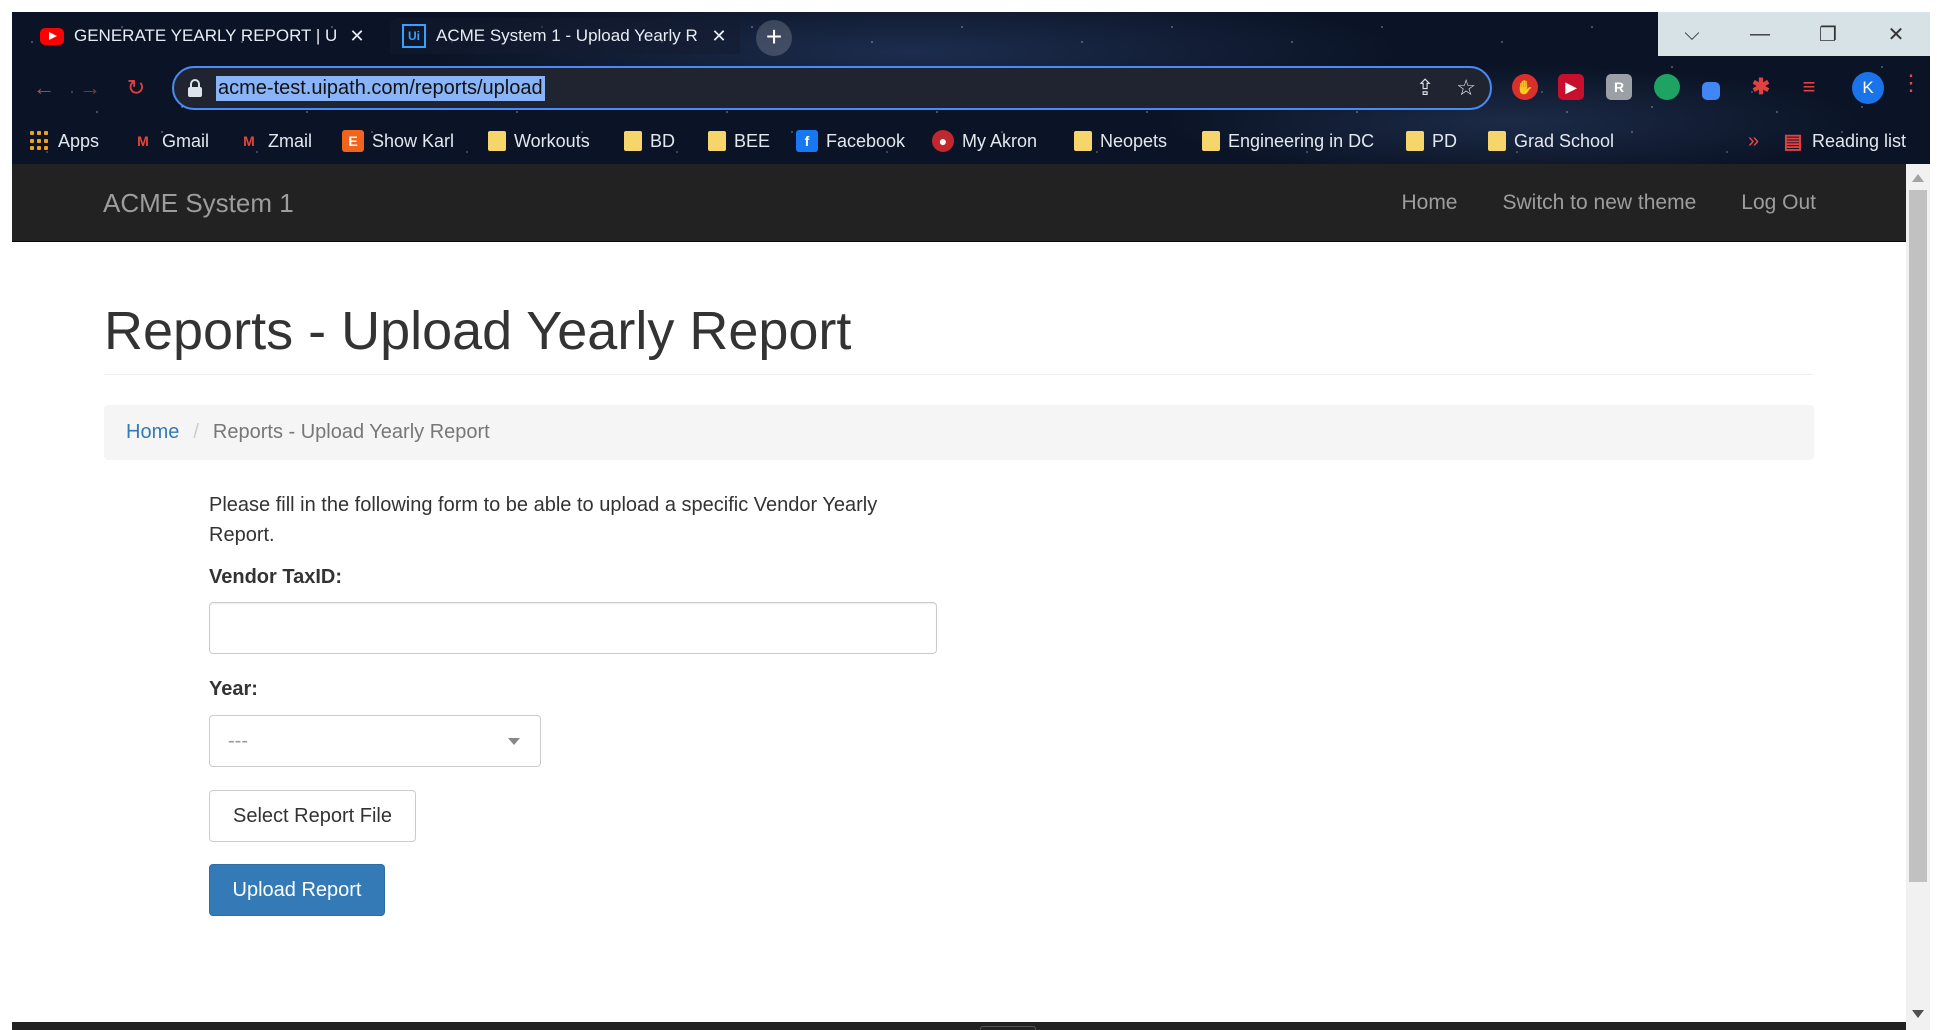 The width and height of the screenshot is (1942, 1030). I want to click on bookmark-my-akron: ● My Akron, so click(984, 141).